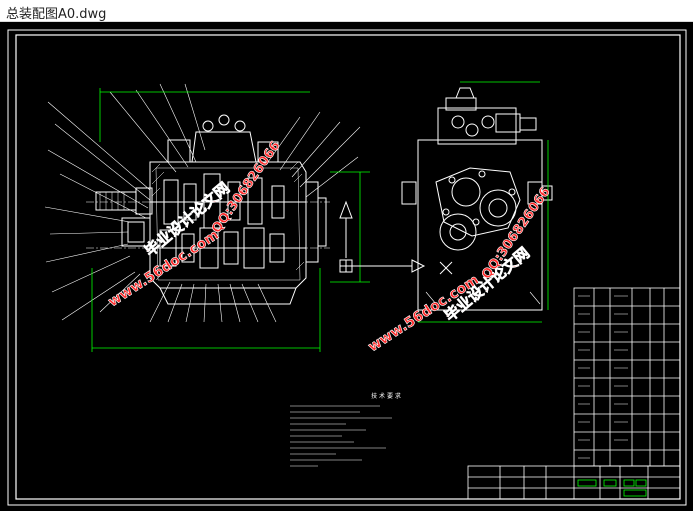 Image resolution: width=693 pixels, height=511 pixels. I want to click on watermark-right: www.56doc.com 毕业设计论文网 QQ:306826066, so click(459, 269).